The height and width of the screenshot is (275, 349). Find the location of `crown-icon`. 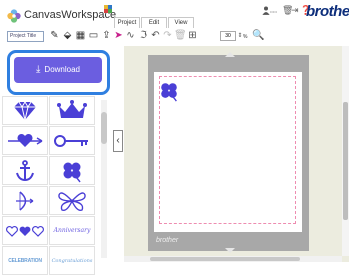

crown-icon is located at coordinates (72, 108).